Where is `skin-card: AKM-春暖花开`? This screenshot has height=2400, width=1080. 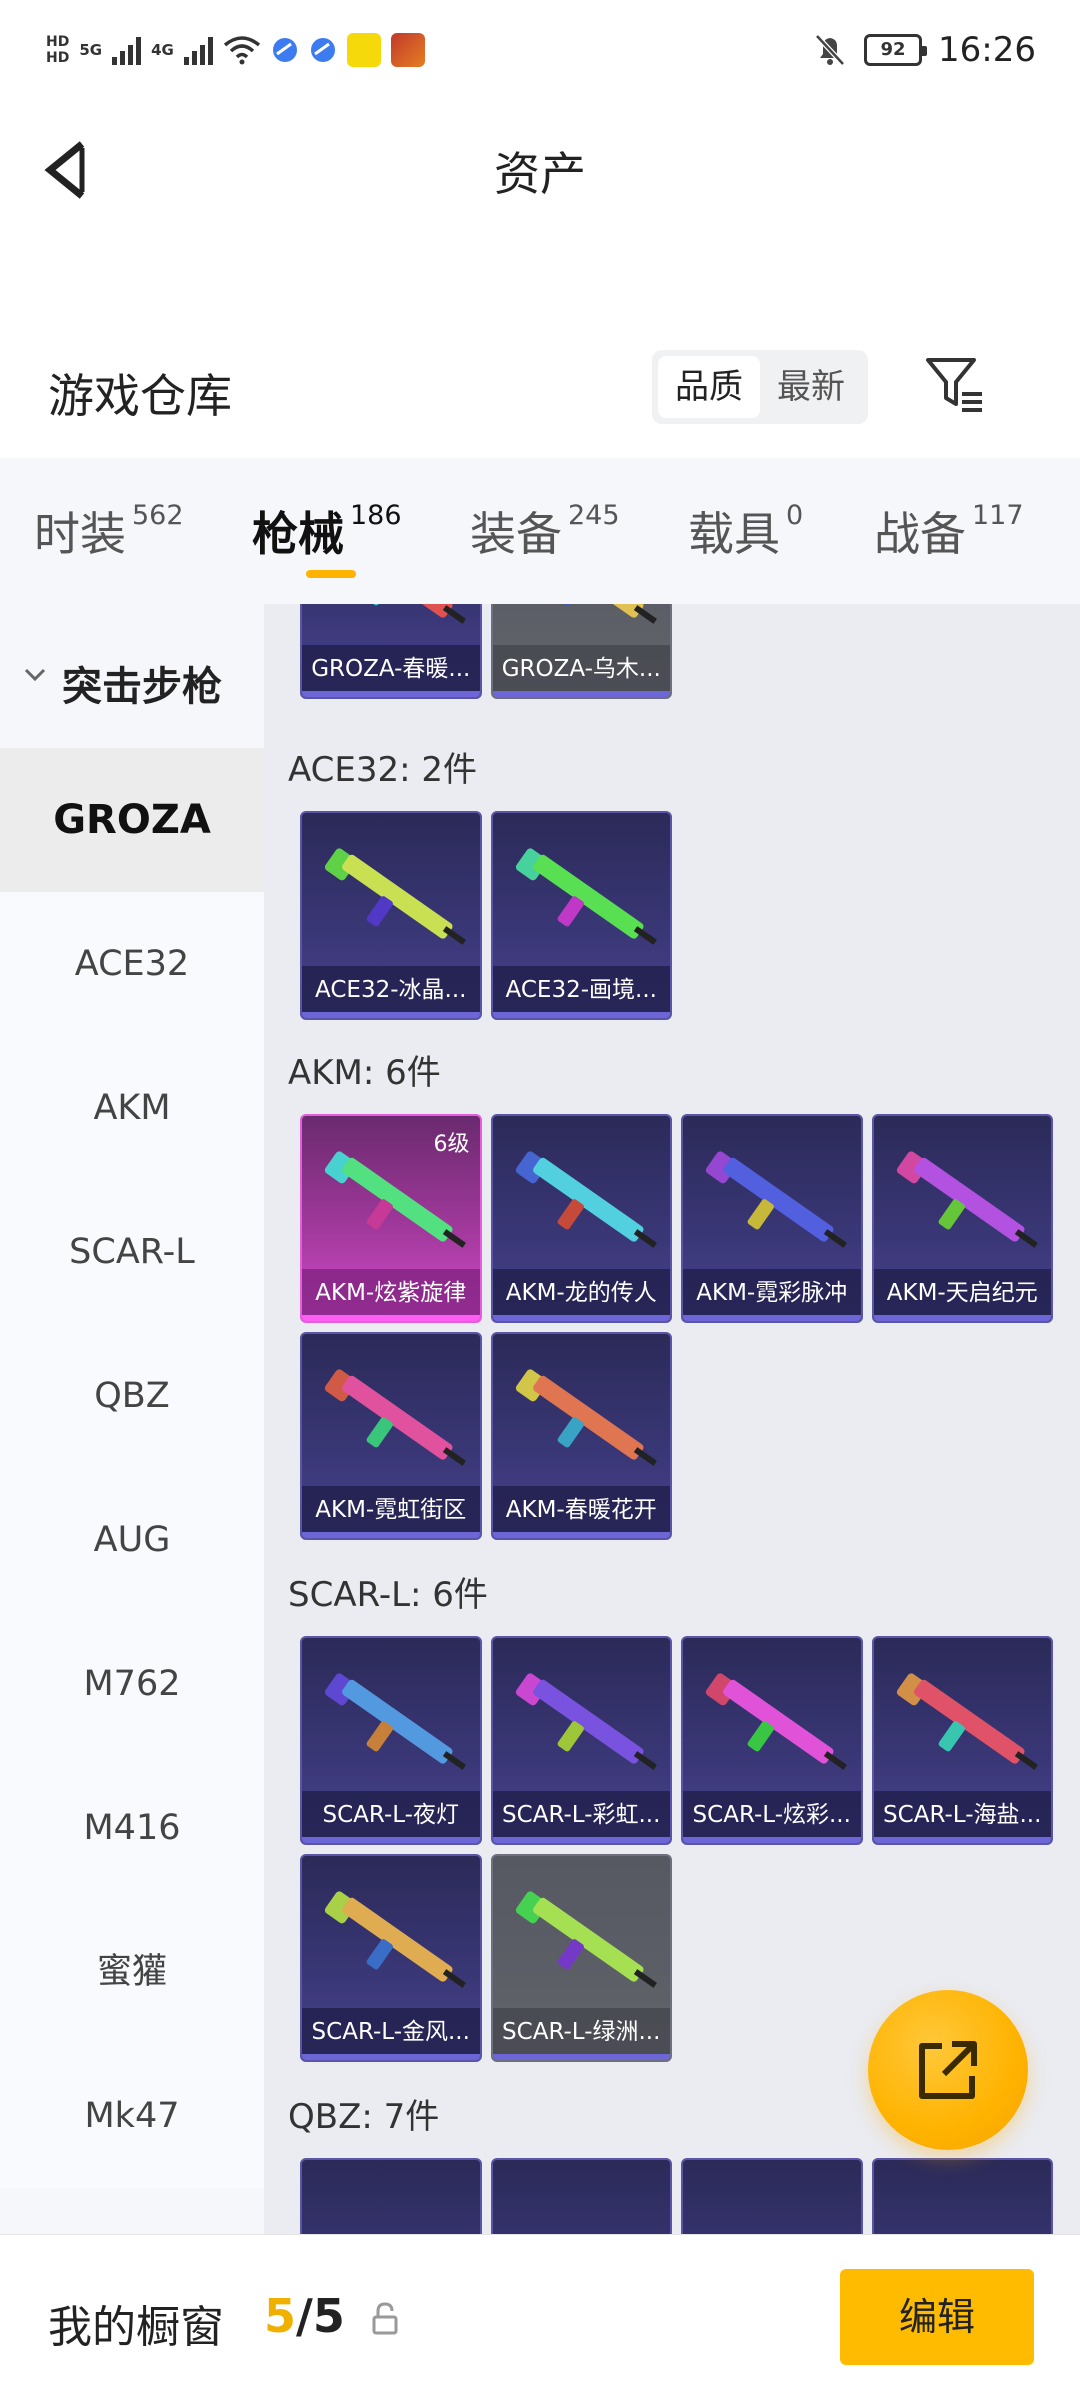 skin-card: AKM-春暖花开 is located at coordinates (581, 1435).